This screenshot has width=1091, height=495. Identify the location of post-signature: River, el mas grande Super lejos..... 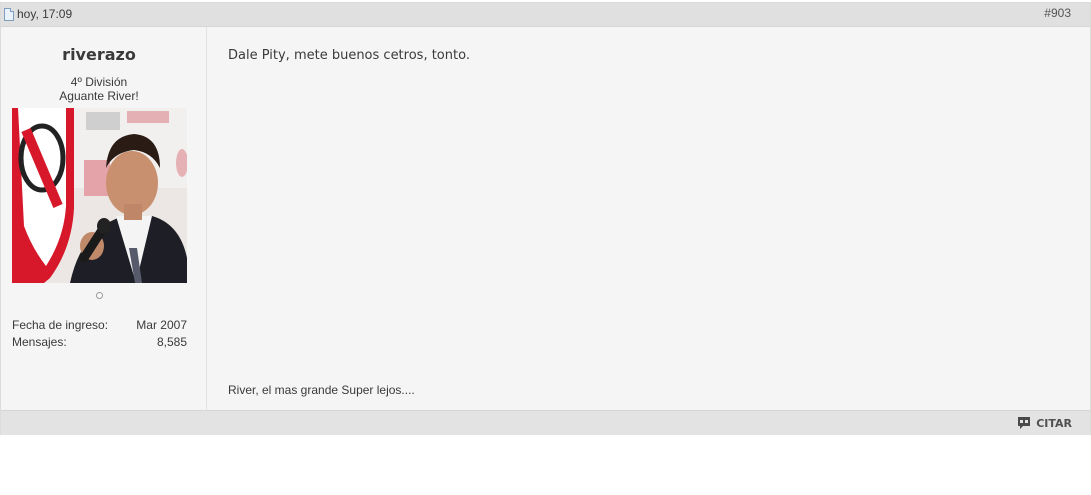
(321, 390).